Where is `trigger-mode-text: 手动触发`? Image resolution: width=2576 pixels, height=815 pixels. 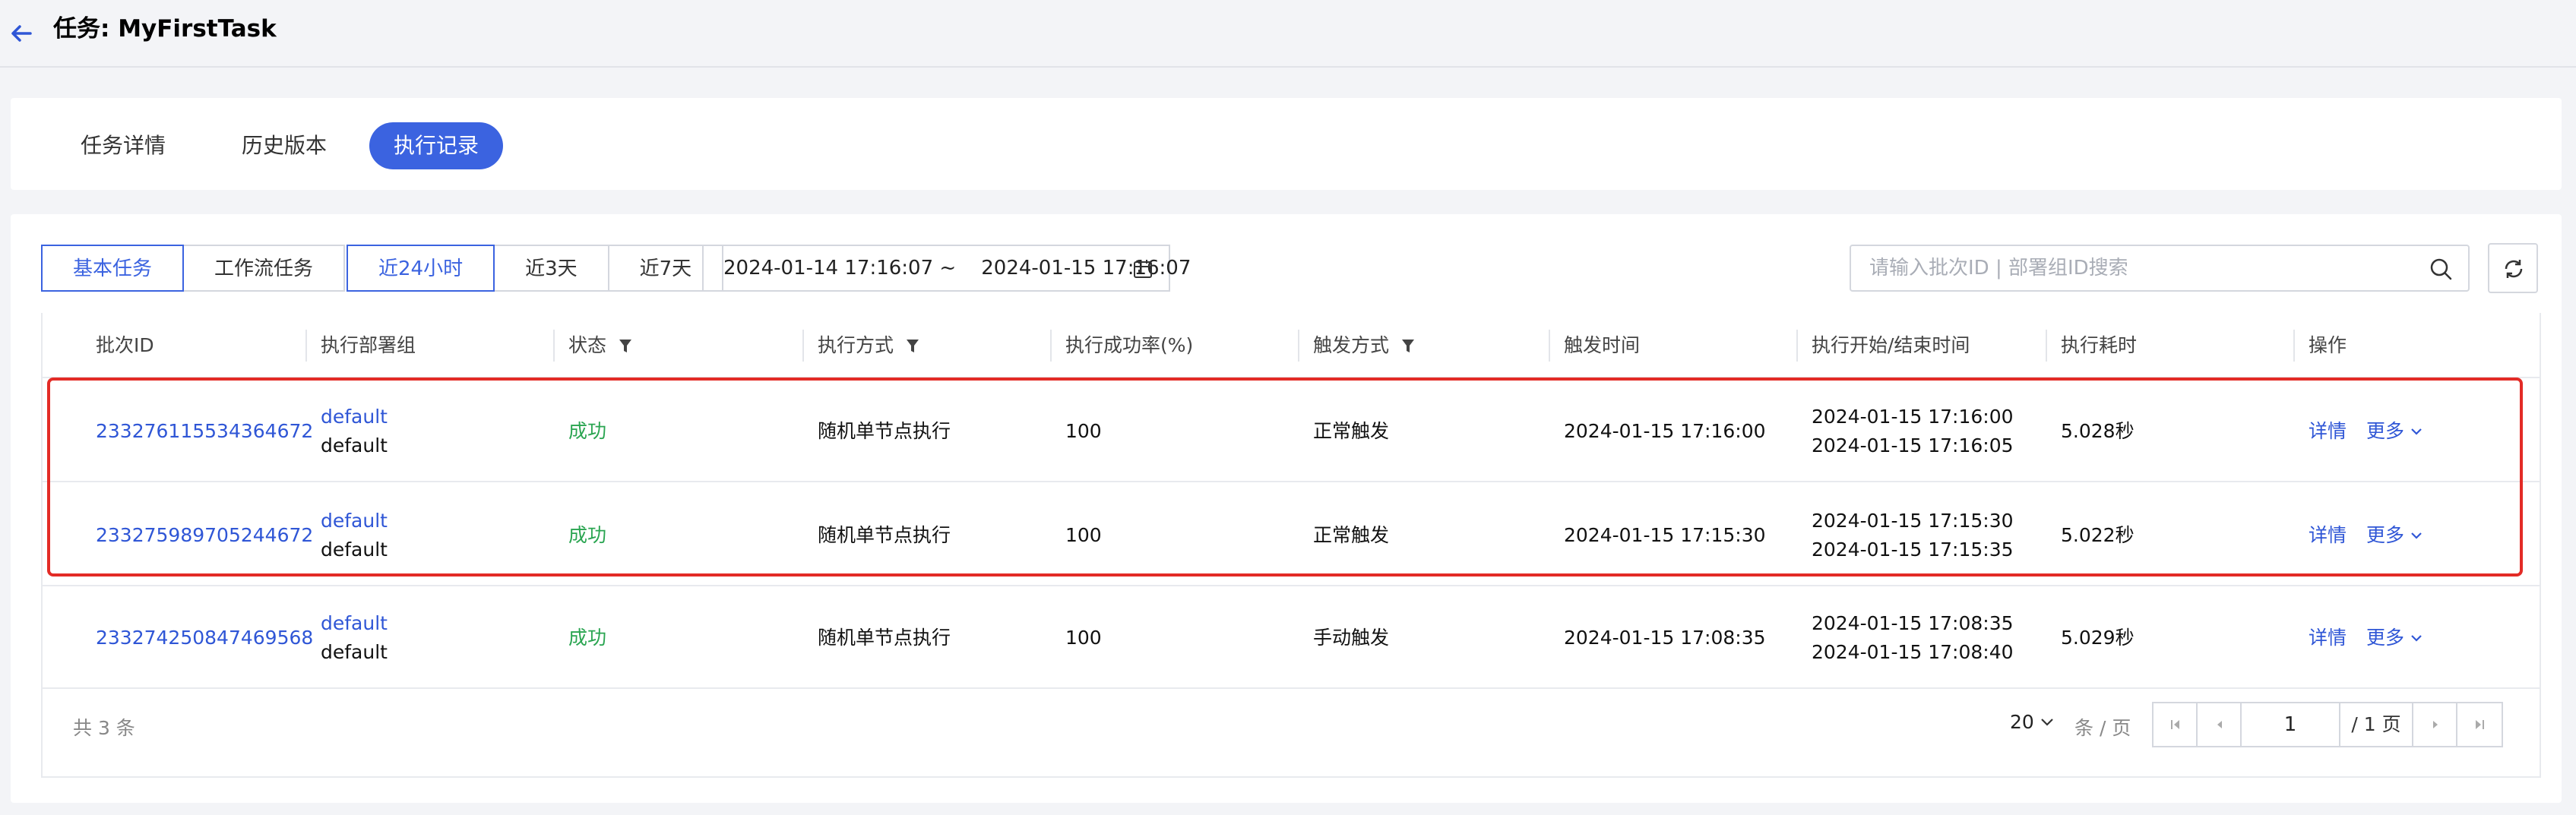 trigger-mode-text: 手动触发 is located at coordinates (1351, 637).